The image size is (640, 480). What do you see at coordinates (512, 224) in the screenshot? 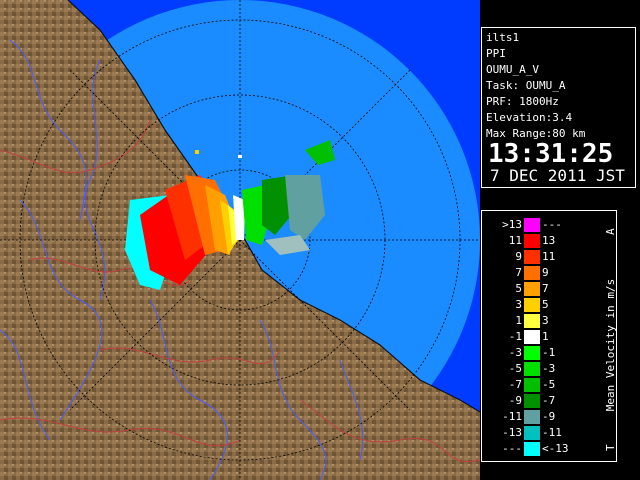
I see `legend-low-value: >13` at bounding box center [512, 224].